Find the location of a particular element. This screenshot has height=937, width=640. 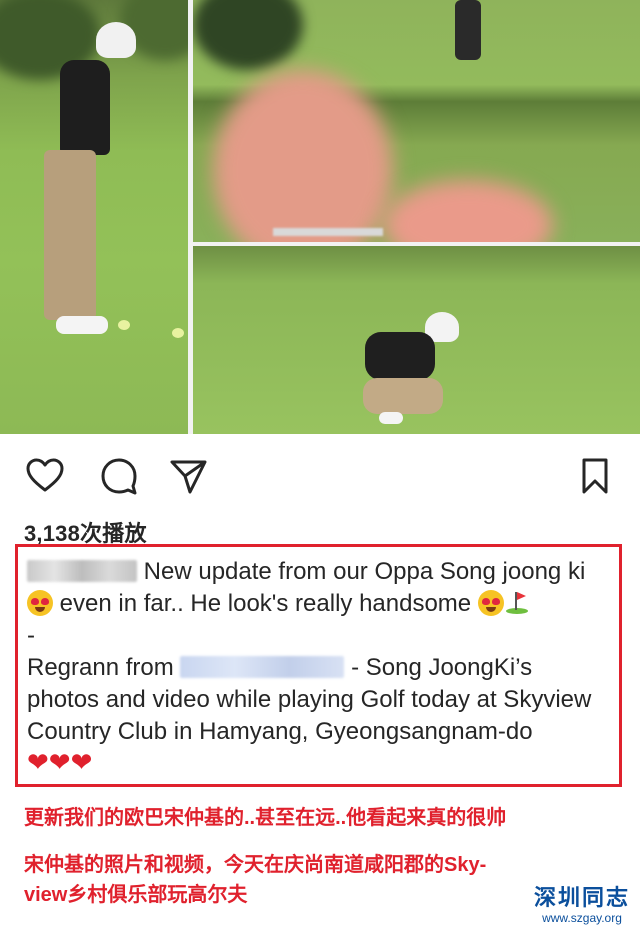

translation-line-1: 更新我们的欧巴宋仲基的..甚至在远..他看起来真的很帅 is located at coordinates (265, 818).